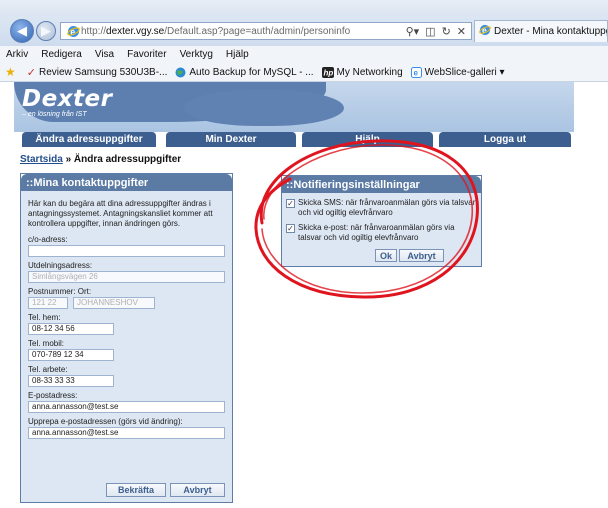 This screenshot has height=508, width=608. I want to click on address-label: Utdelningsadress:, so click(60, 265).